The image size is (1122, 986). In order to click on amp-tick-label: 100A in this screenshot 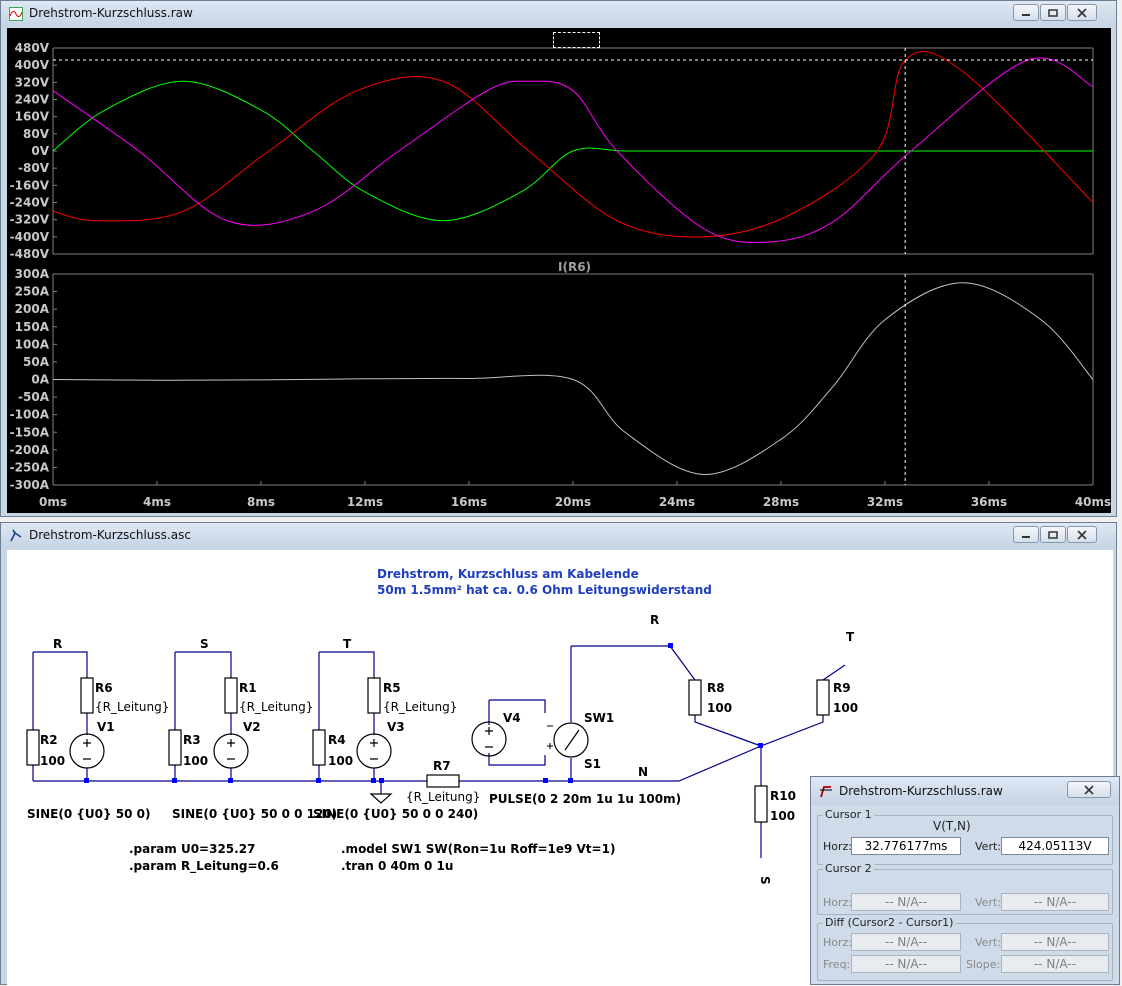, I will do `click(32, 344)`.